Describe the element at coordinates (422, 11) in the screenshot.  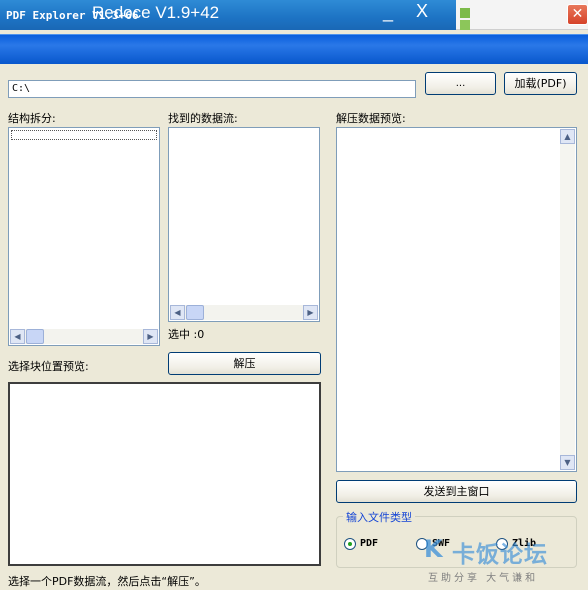
I see `background-close-button: X` at that location.